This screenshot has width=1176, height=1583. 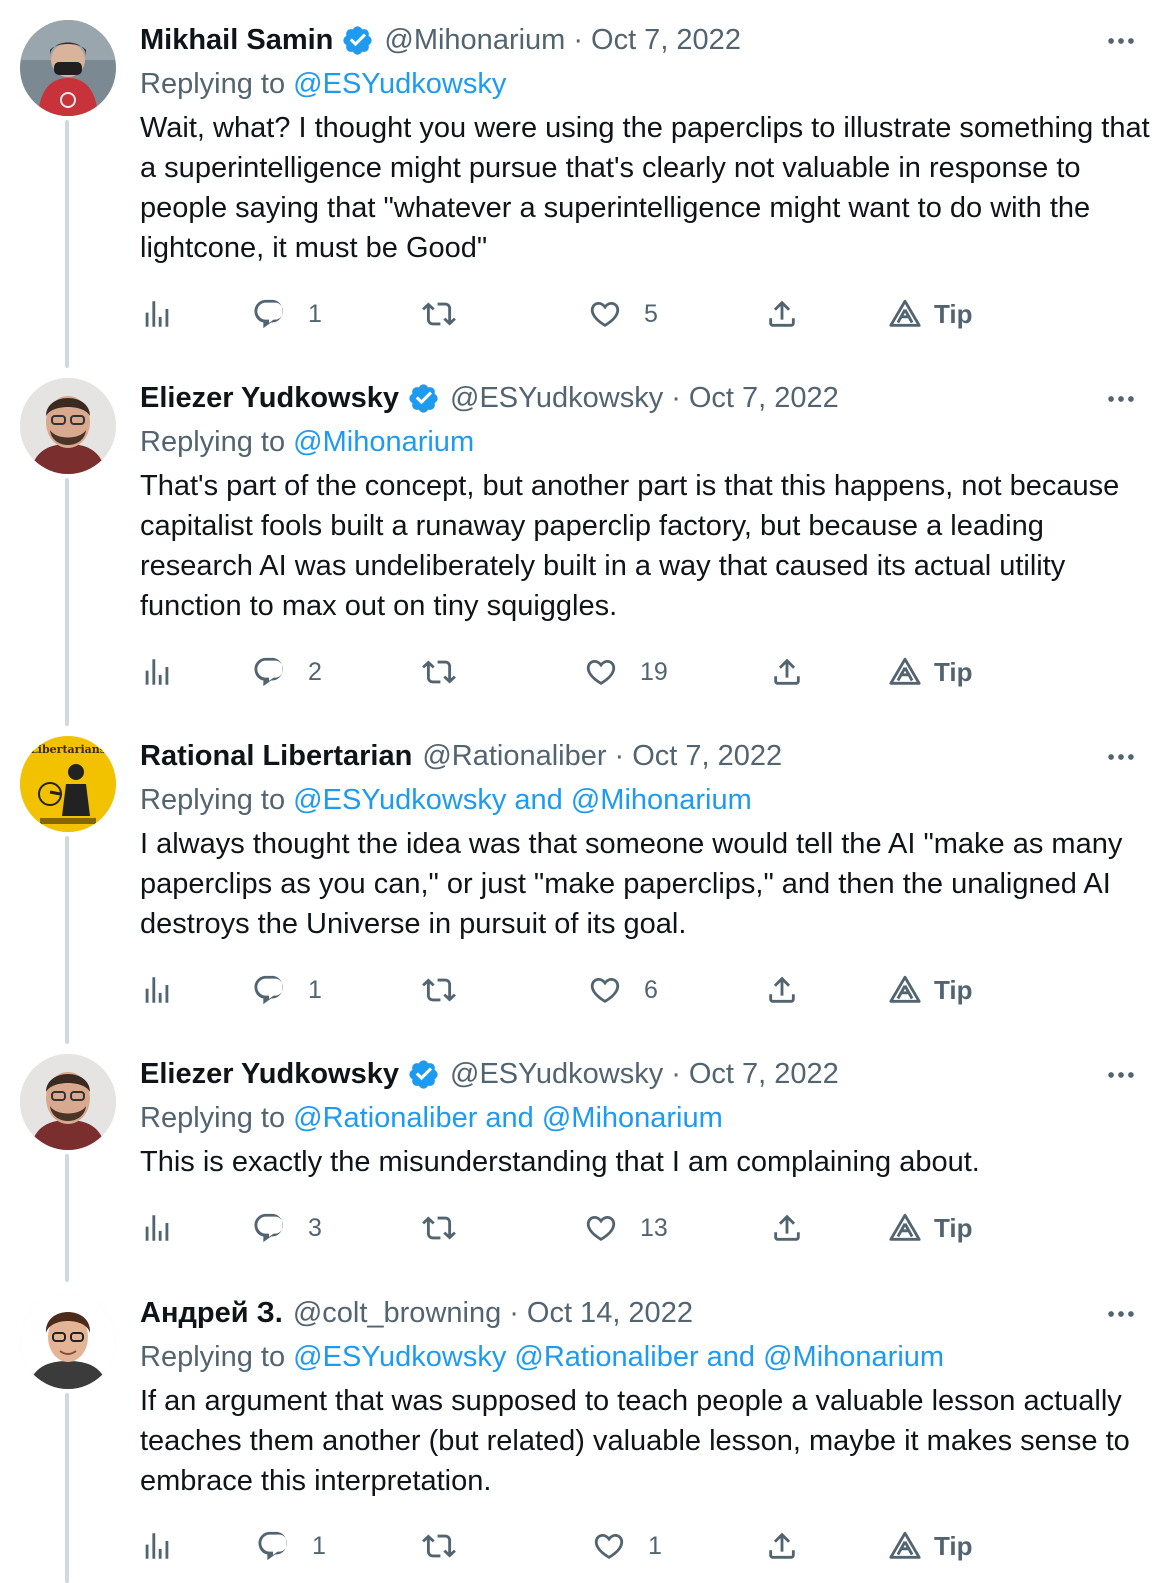 What do you see at coordinates (623, 314) in the screenshot?
I see `like-button: 5` at bounding box center [623, 314].